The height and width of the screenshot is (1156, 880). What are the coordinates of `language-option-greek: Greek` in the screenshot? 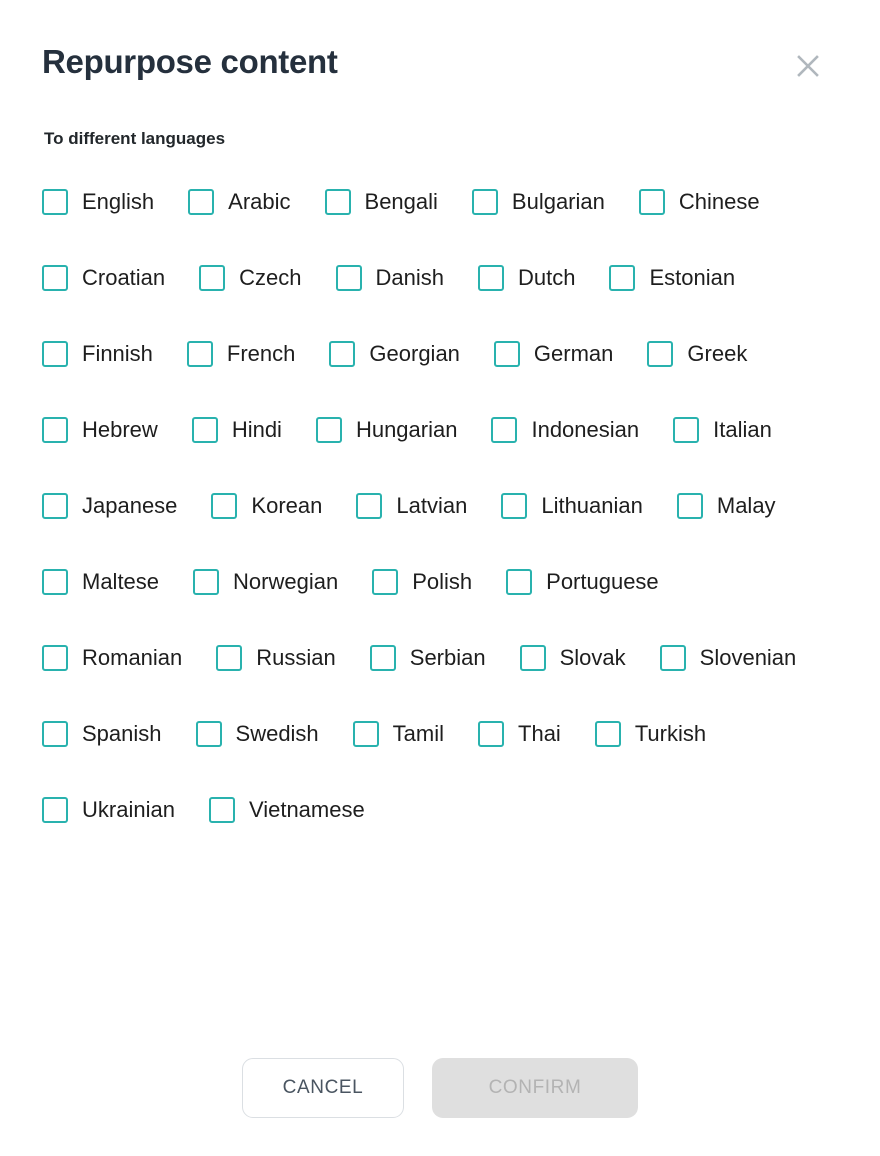 It's located at (697, 354).